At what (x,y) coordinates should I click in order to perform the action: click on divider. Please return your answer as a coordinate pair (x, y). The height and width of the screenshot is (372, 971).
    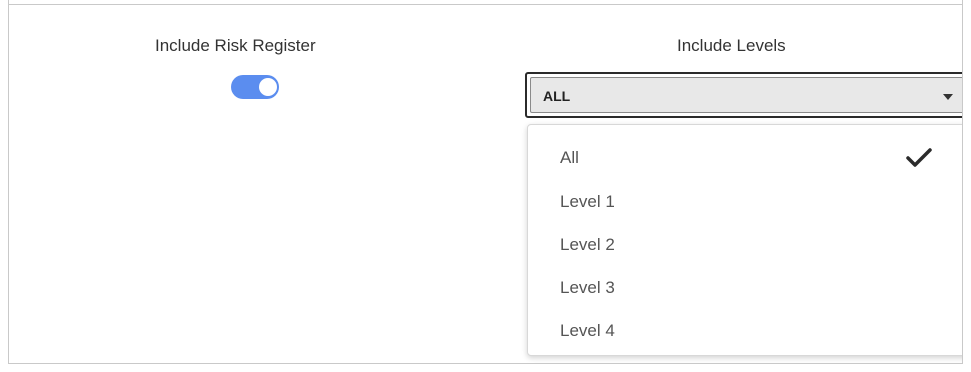
    Looking at the image, I should click on (485, 4).